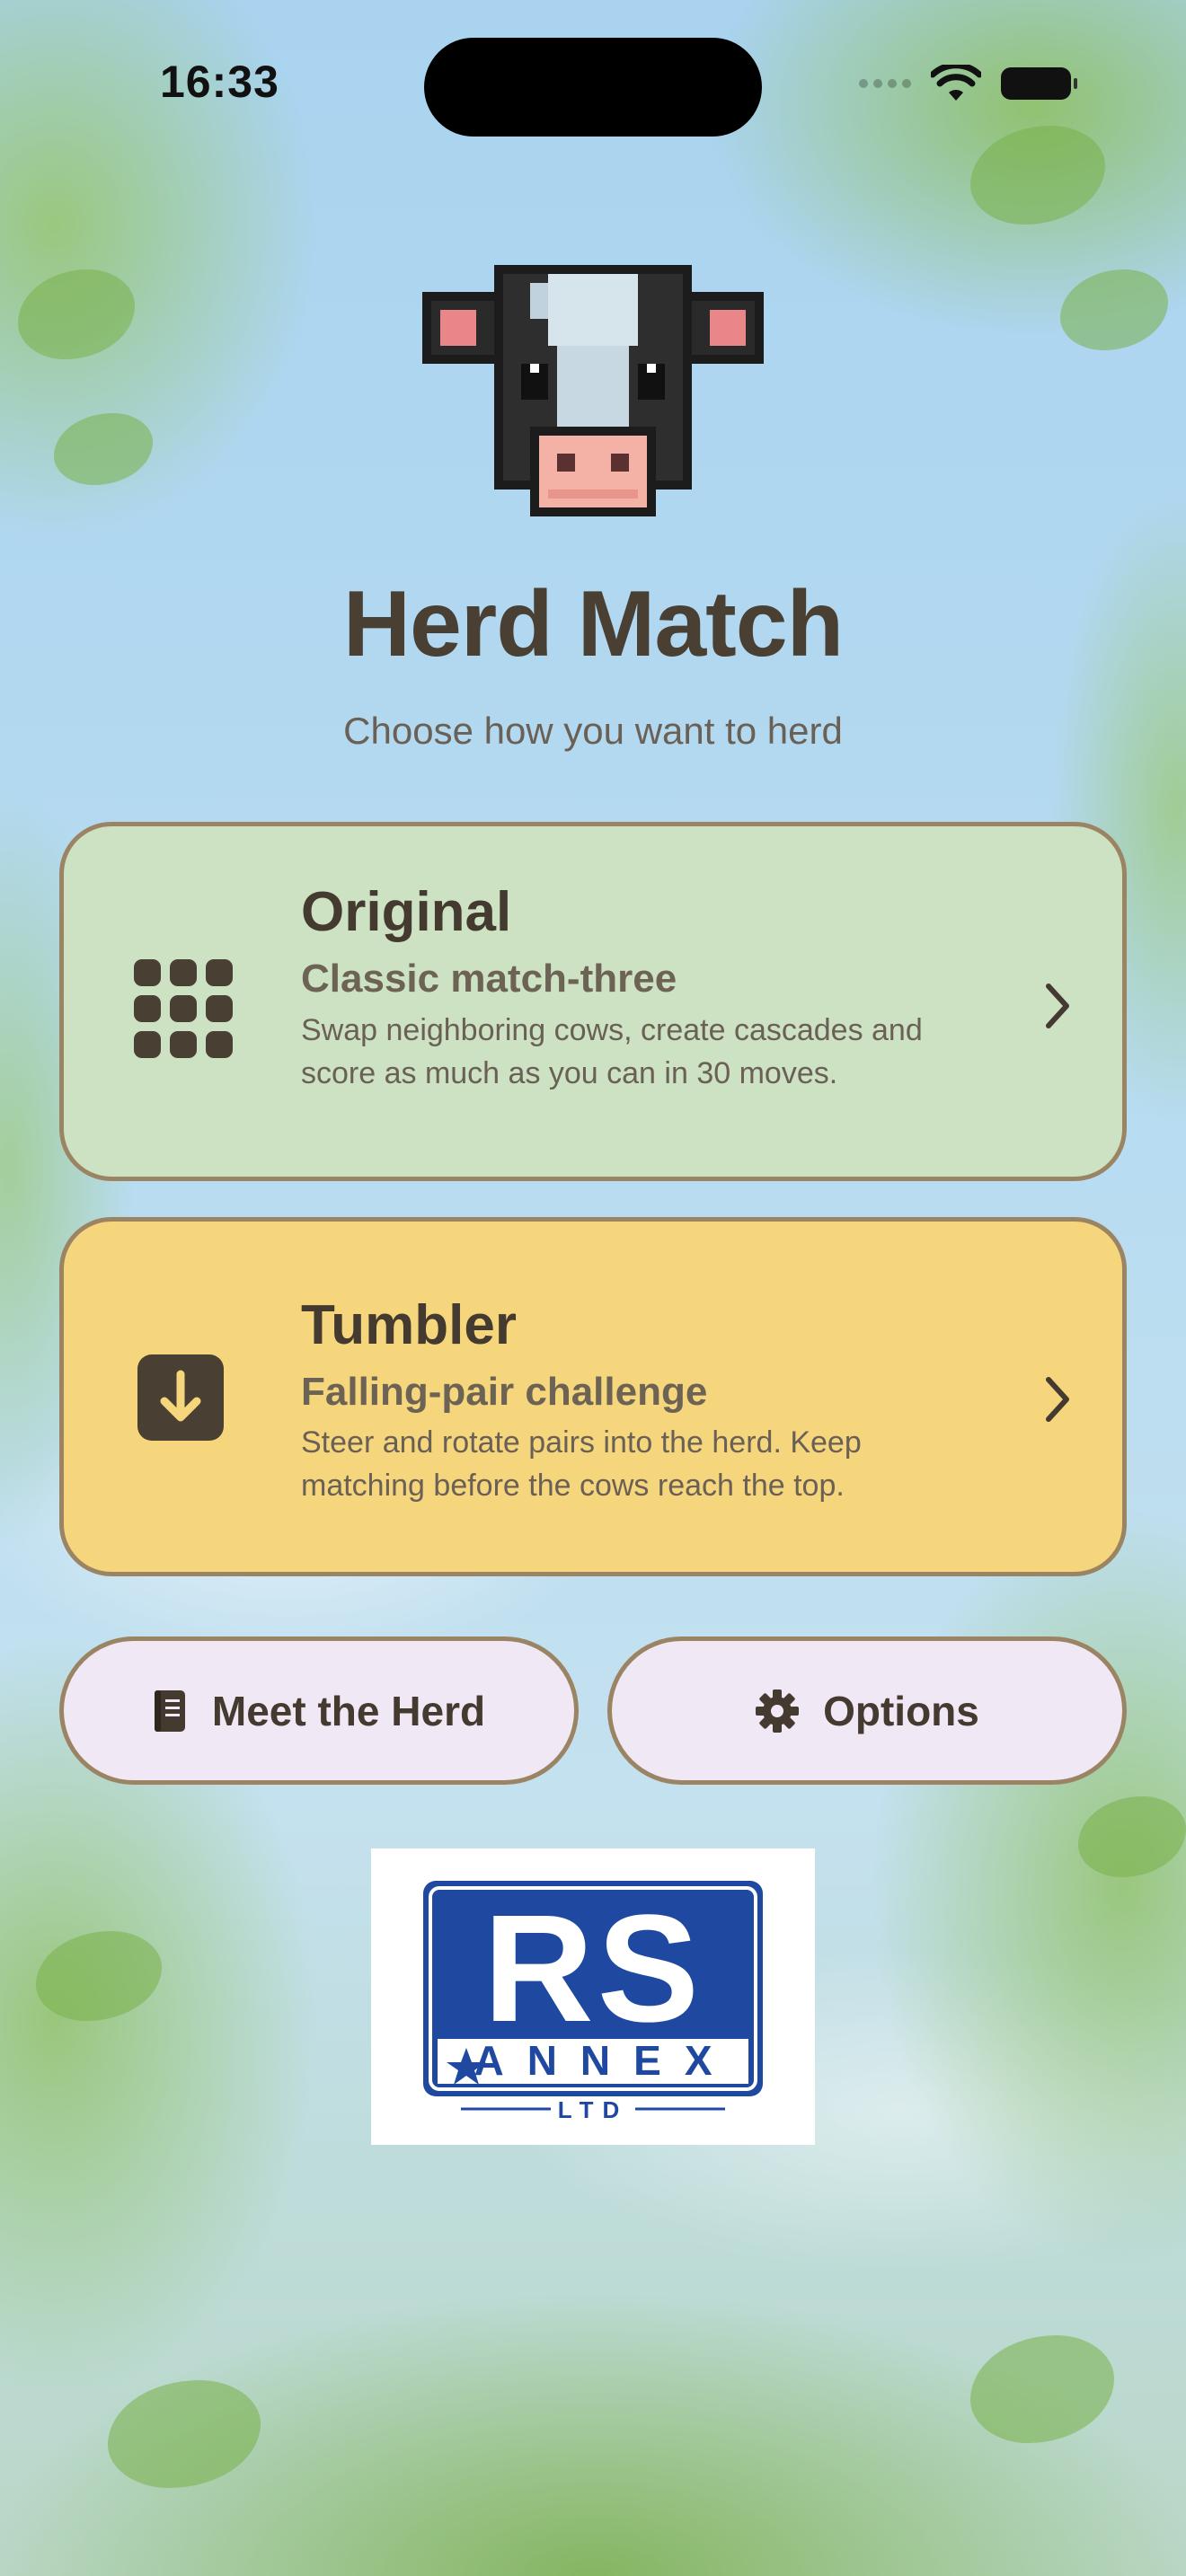 Image resolution: width=1186 pixels, height=2576 pixels. I want to click on mode-subtitle: Falling-pair challenge, so click(504, 1392).